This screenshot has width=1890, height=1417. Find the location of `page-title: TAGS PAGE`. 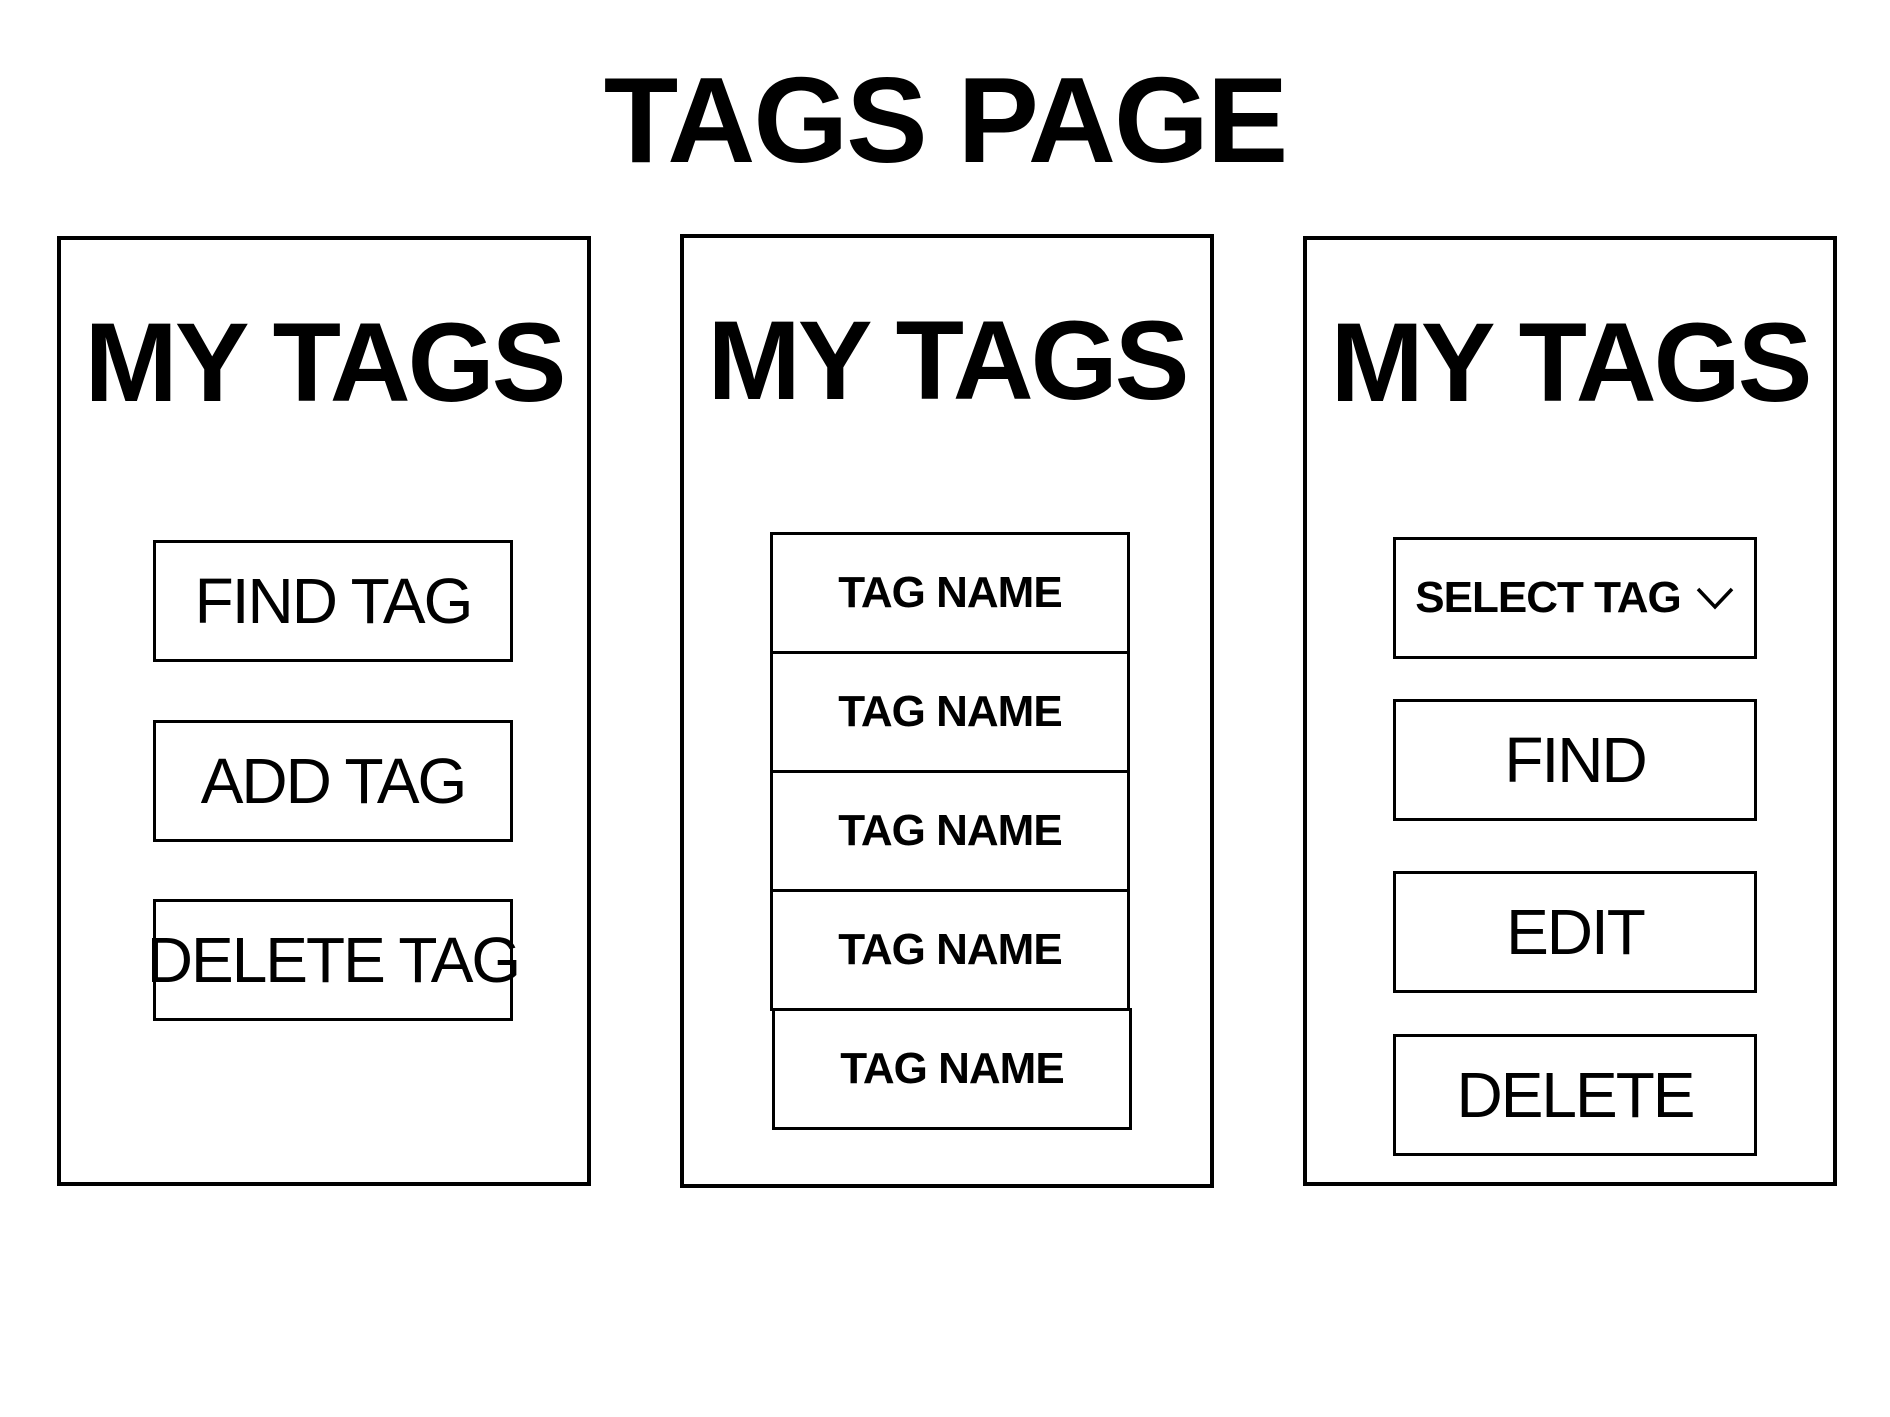

page-title: TAGS PAGE is located at coordinates (945, 120).